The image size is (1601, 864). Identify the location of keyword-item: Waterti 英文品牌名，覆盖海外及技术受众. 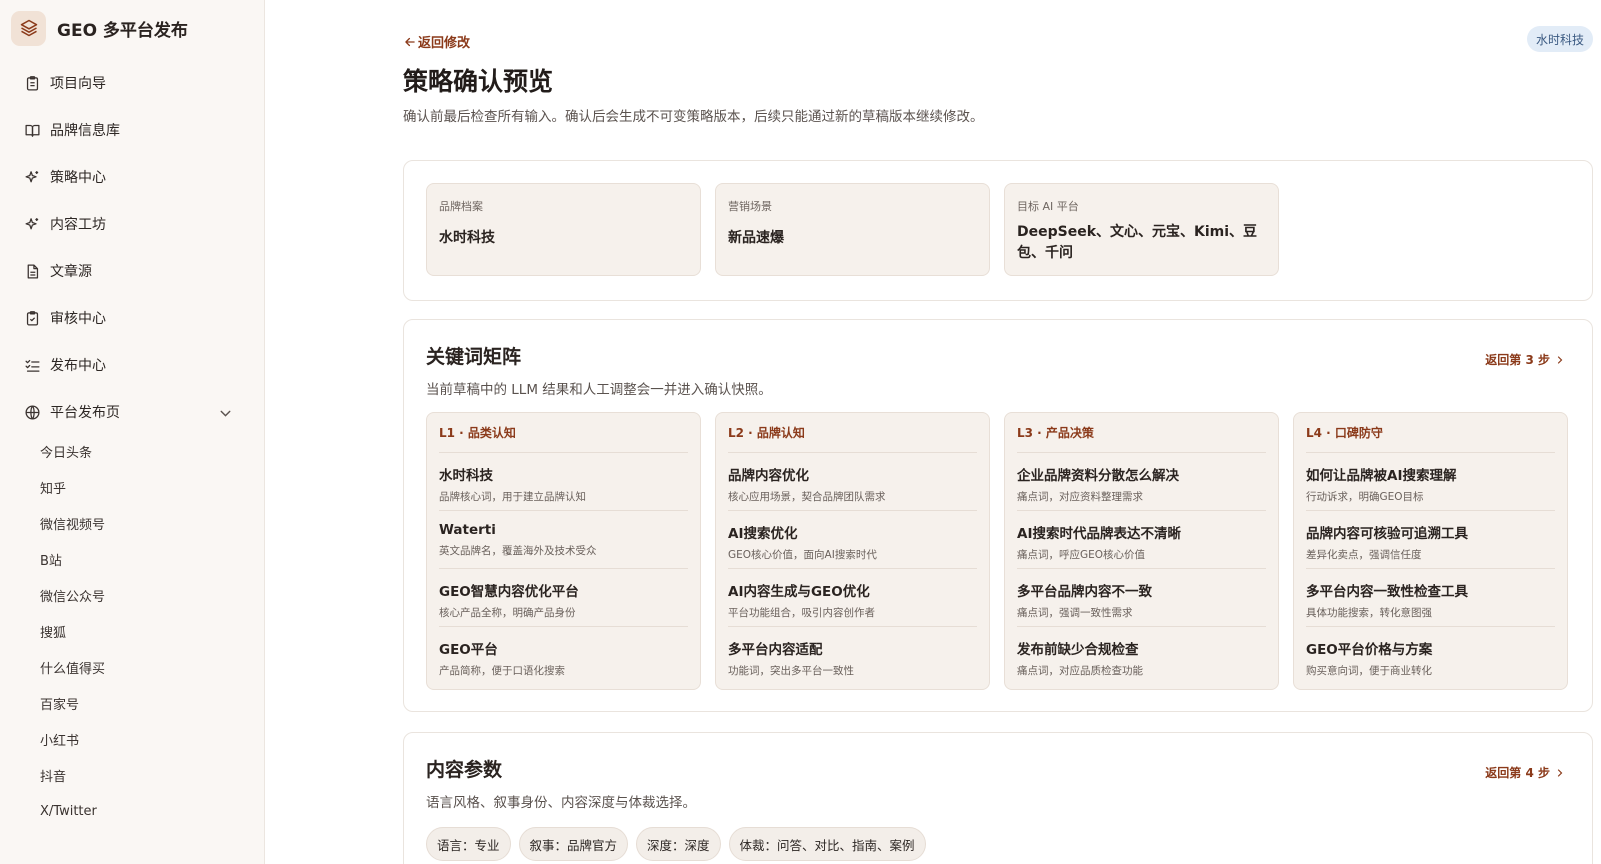
(563, 540).